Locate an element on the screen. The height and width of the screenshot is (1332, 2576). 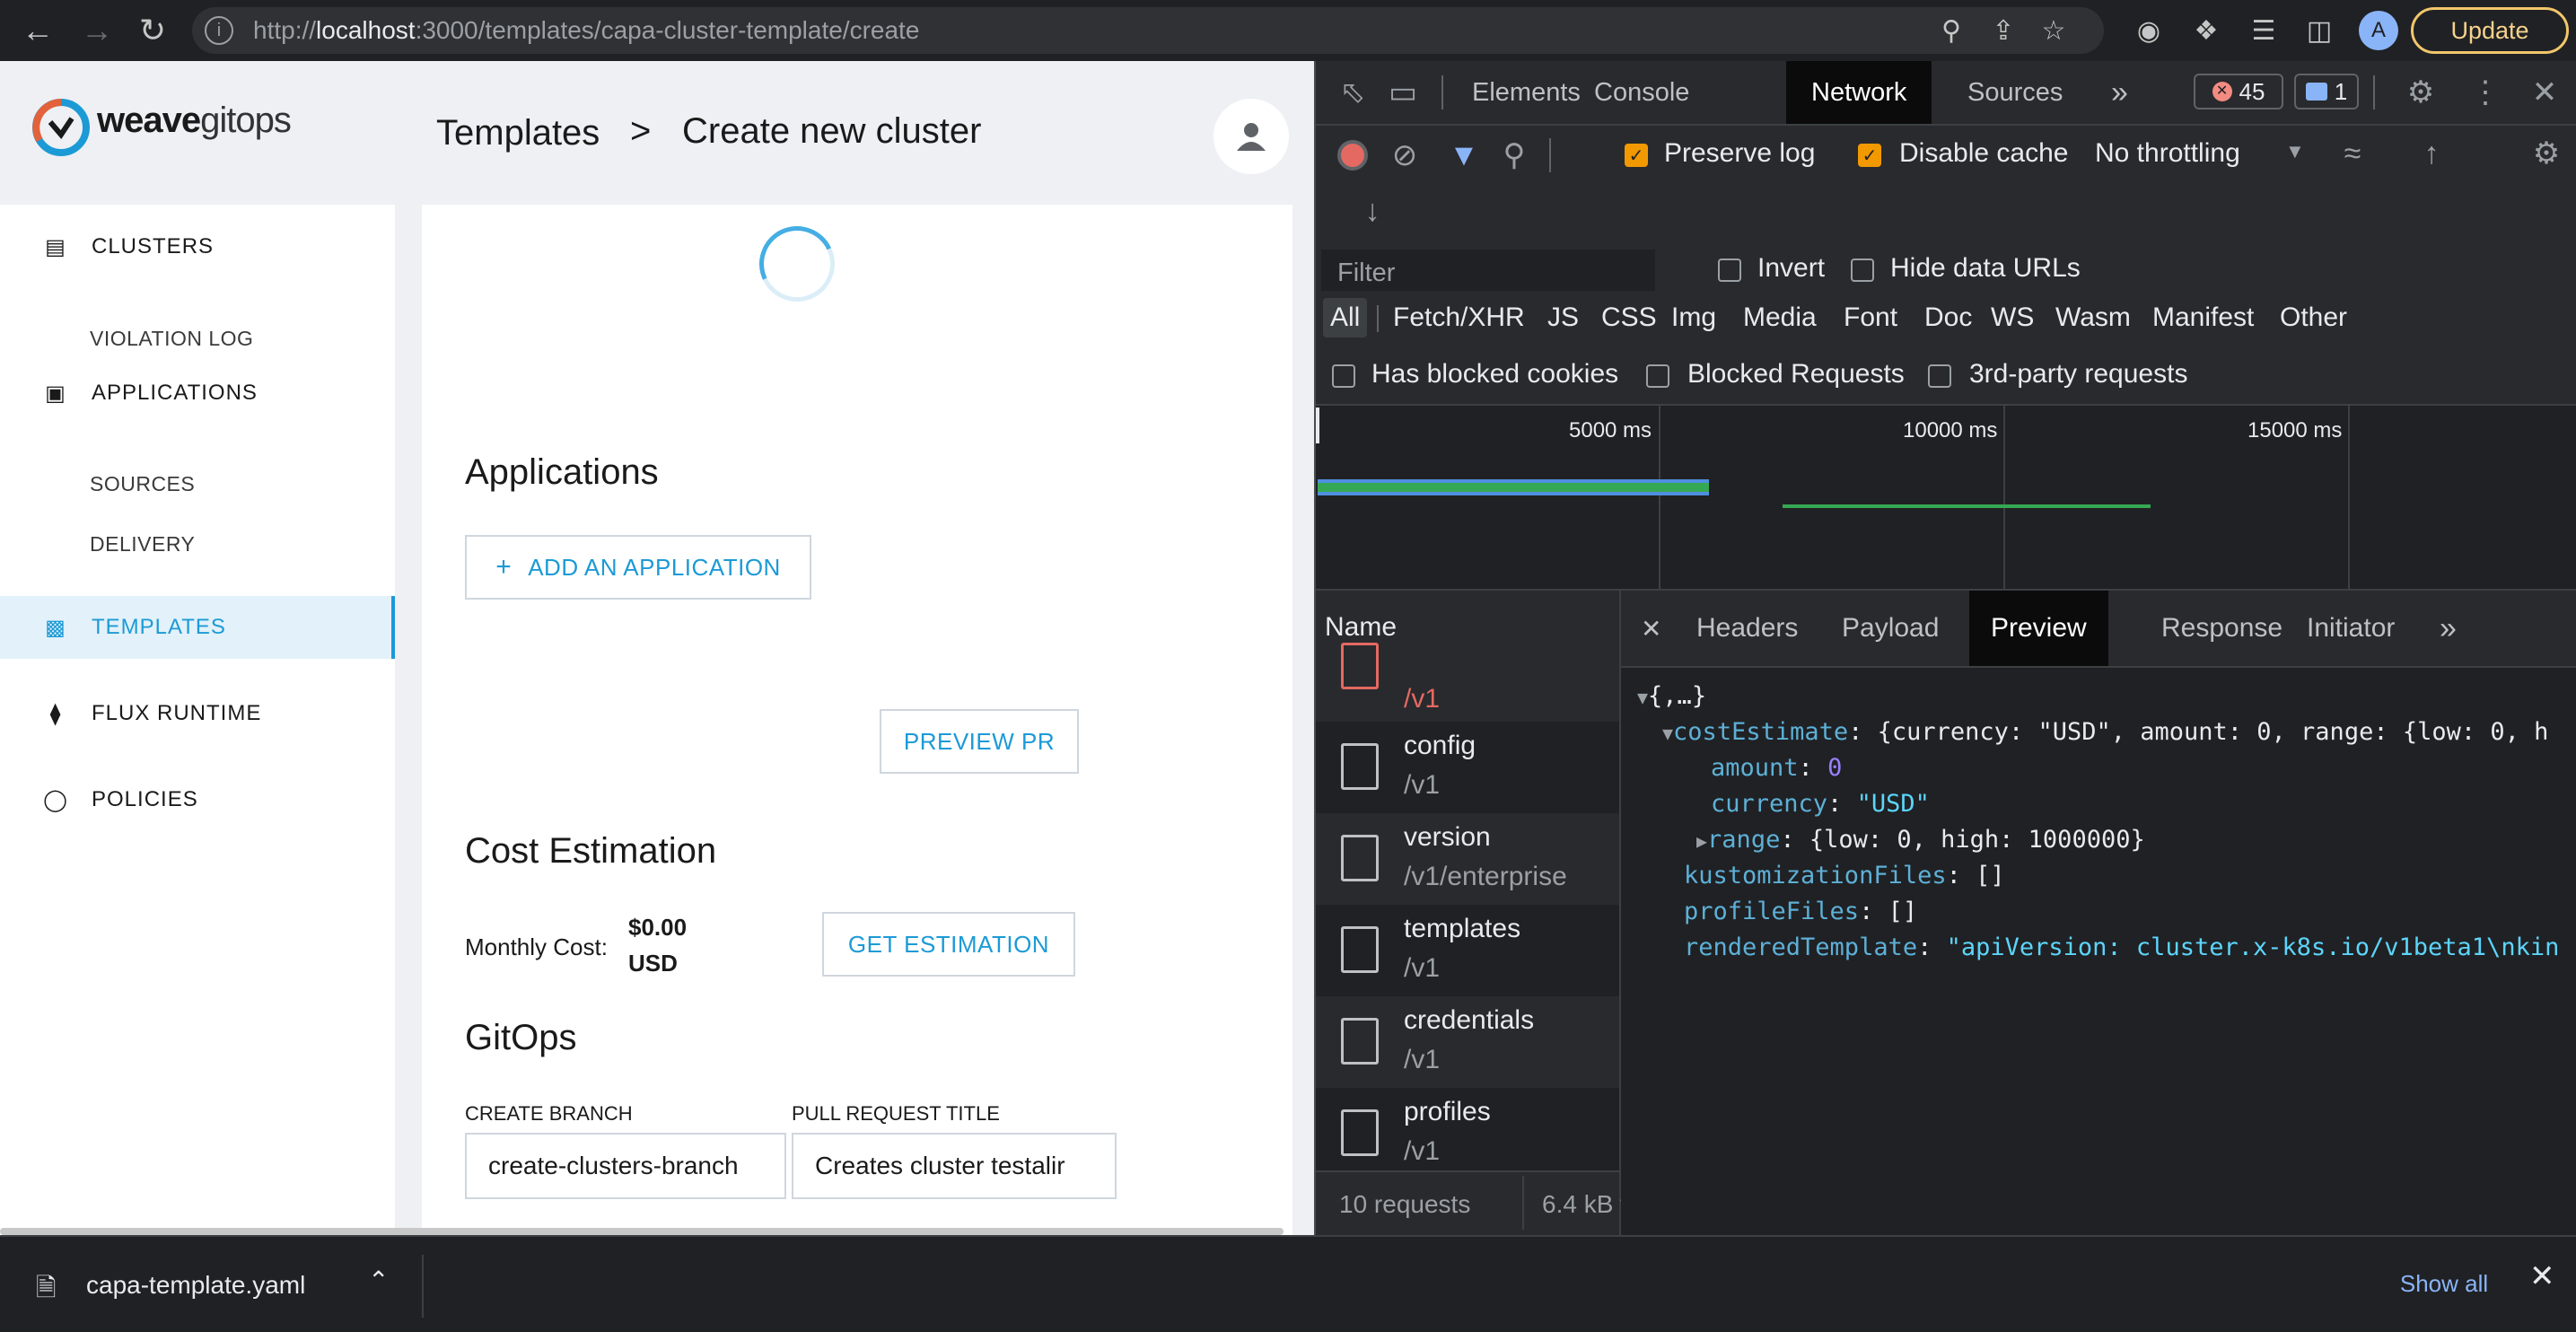
close-detail-icon: ✕ is located at coordinates (1651, 629).